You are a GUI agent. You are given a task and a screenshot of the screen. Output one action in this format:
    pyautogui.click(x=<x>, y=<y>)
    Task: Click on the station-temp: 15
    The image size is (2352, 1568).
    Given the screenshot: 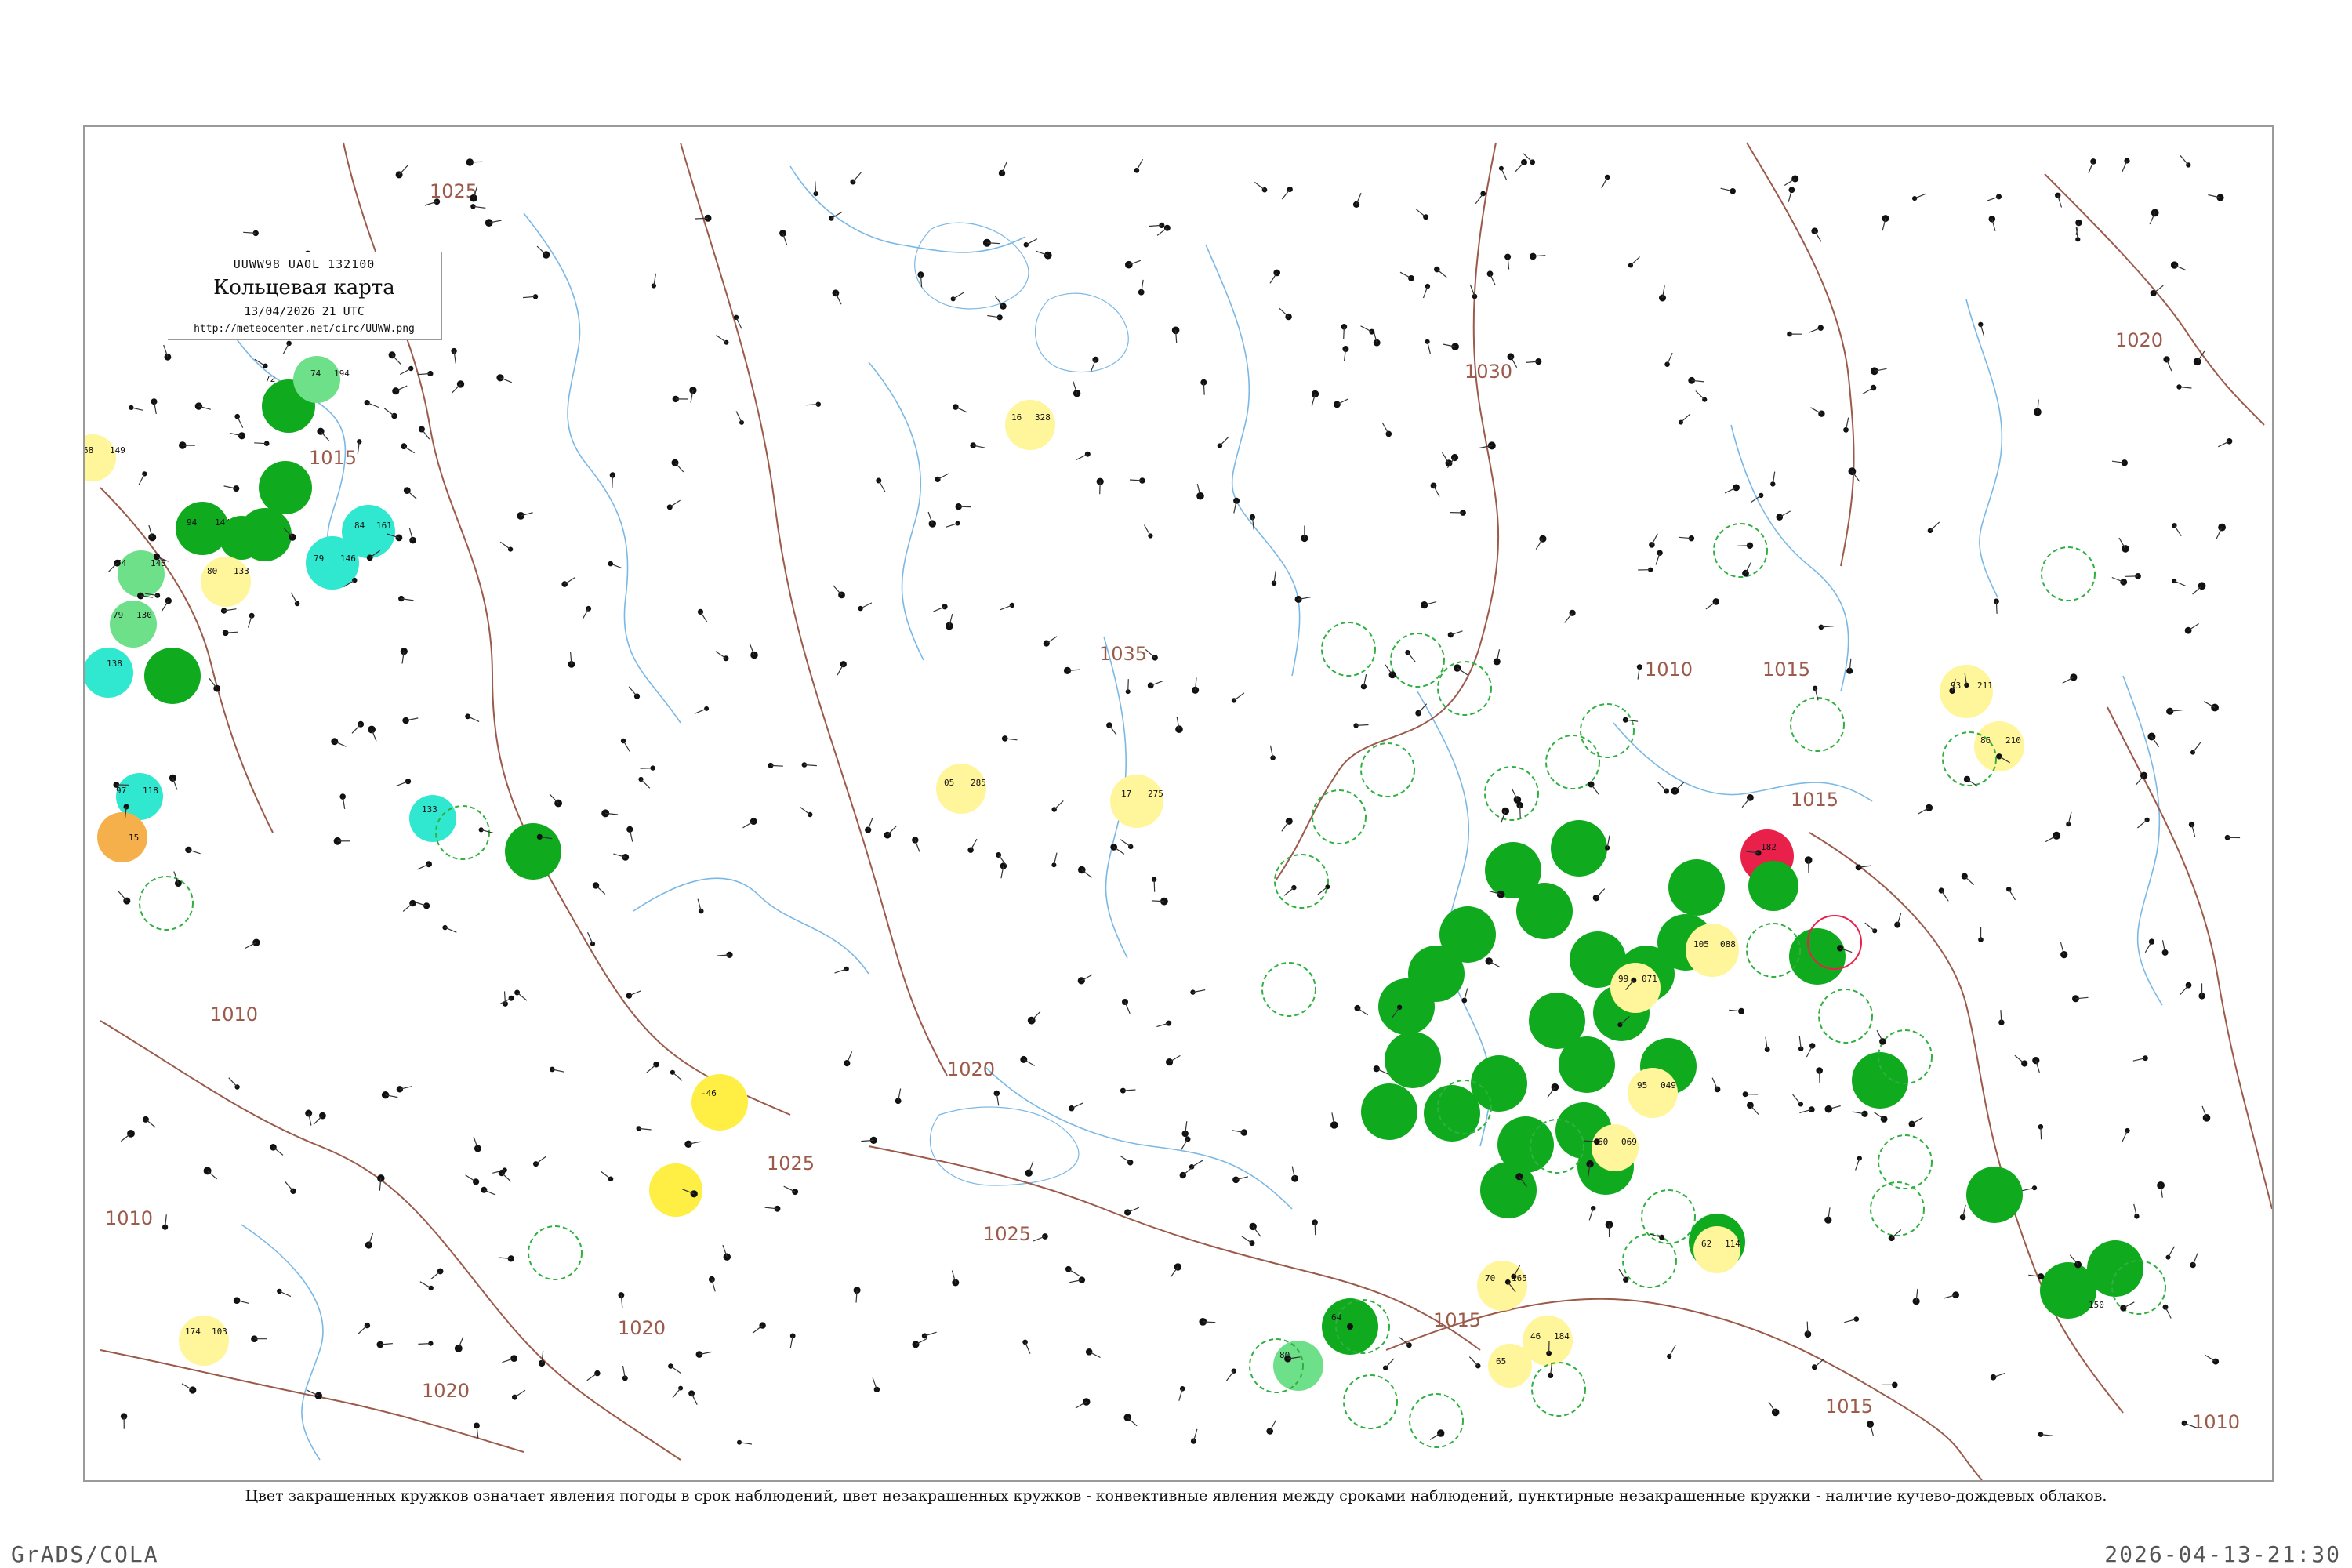 What is the action you would take?
    pyautogui.click(x=134, y=838)
    